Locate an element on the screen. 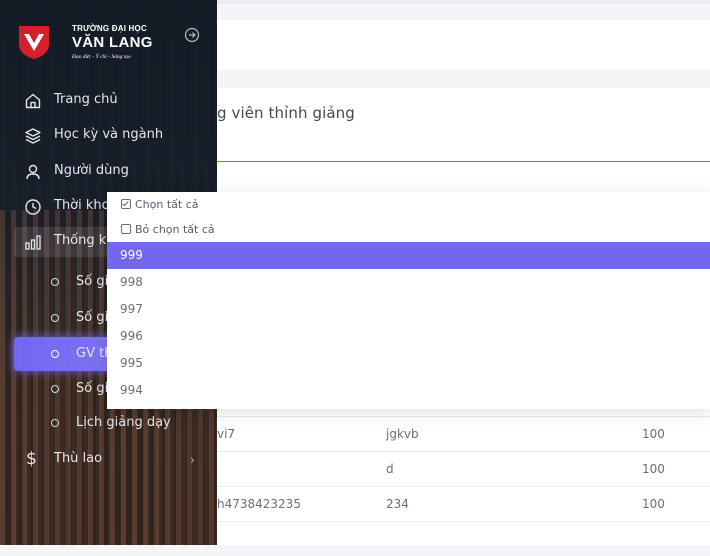  dropdown-option: 998 is located at coordinates (408, 282).